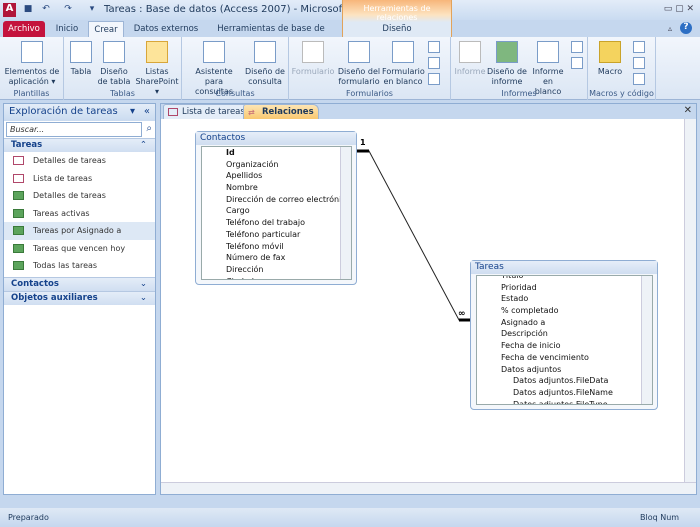  I want to click on nav-dropdown-icon: ▾, so click(132, 111).